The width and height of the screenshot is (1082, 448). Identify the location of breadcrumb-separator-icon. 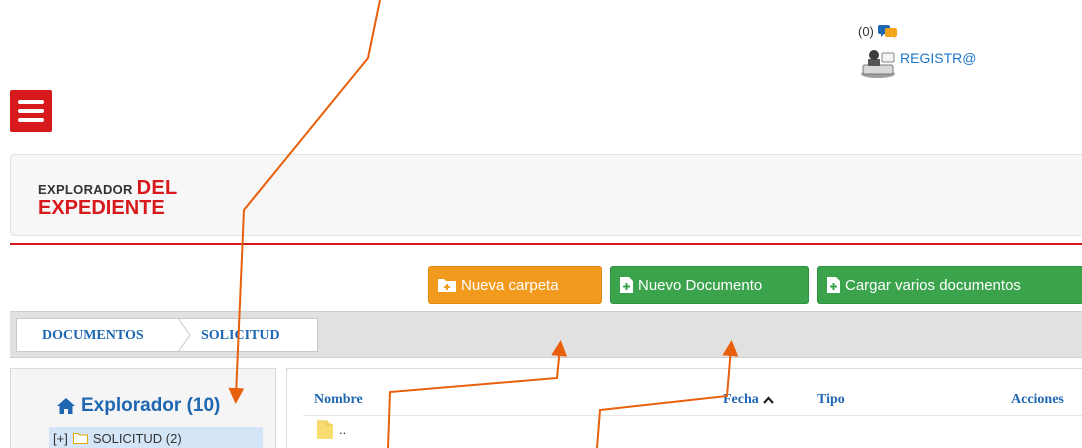
(184, 335).